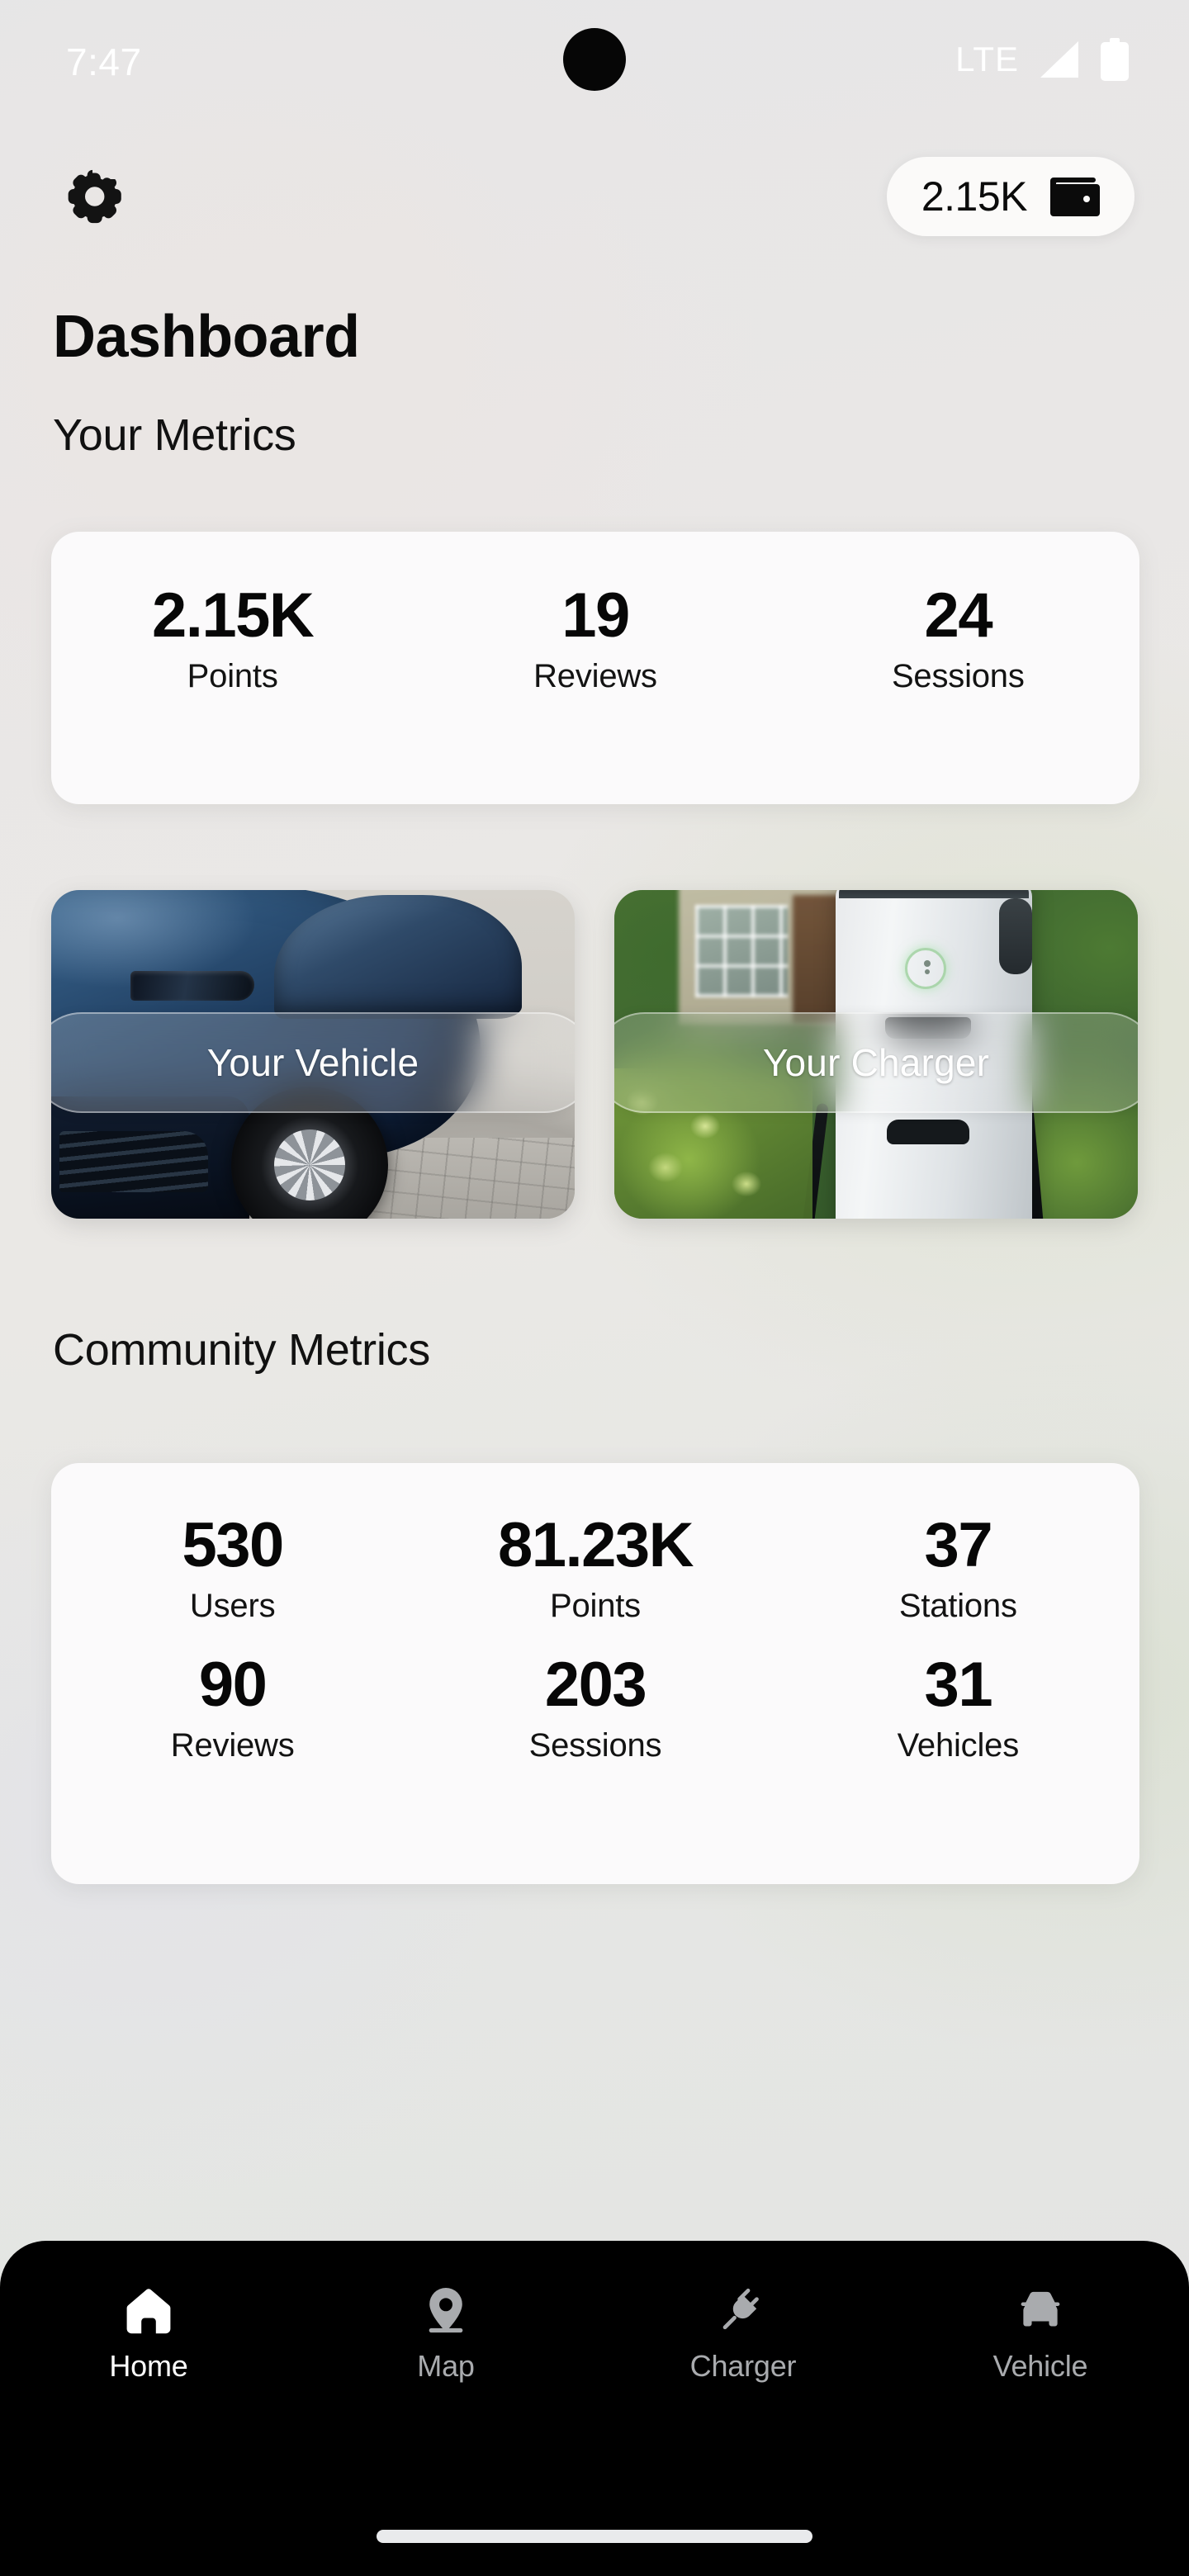 Image resolution: width=1189 pixels, height=2576 pixels. I want to click on nav-label-vehicle: Vehicle, so click(1040, 2366).